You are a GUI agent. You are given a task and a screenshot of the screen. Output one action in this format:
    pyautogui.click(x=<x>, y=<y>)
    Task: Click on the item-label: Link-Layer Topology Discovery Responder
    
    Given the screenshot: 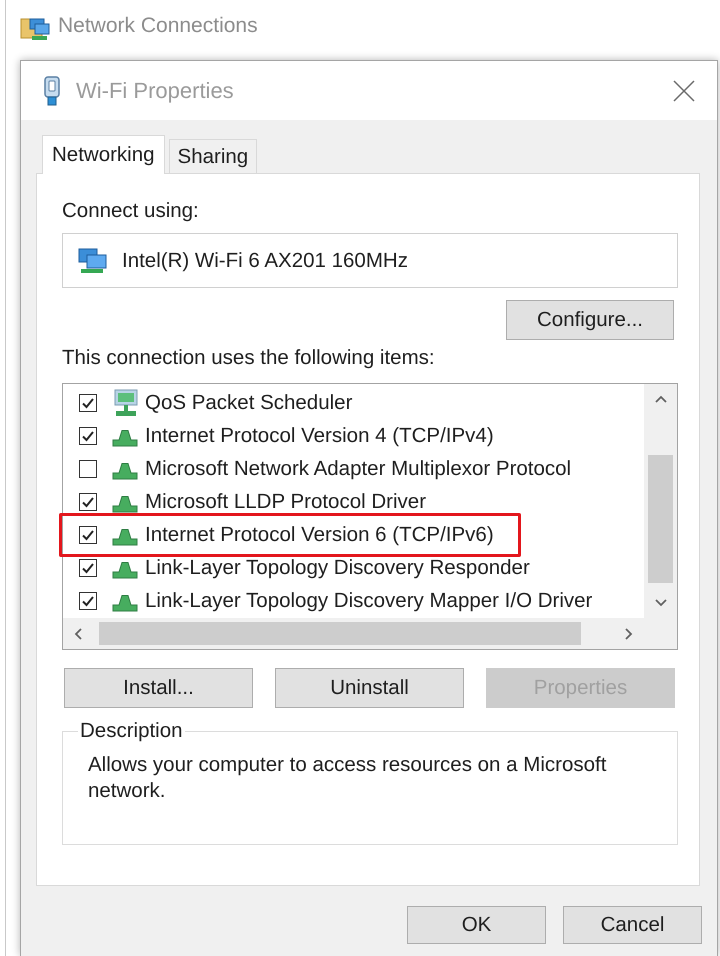 What is the action you would take?
    pyautogui.click(x=337, y=568)
    